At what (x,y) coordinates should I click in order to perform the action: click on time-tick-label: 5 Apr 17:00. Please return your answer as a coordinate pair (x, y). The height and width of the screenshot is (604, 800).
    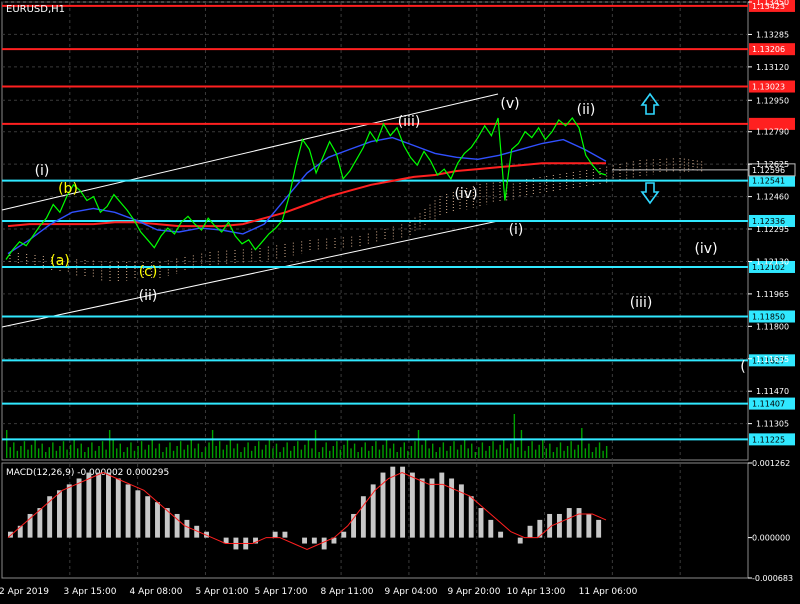
    Looking at the image, I should click on (281, 592).